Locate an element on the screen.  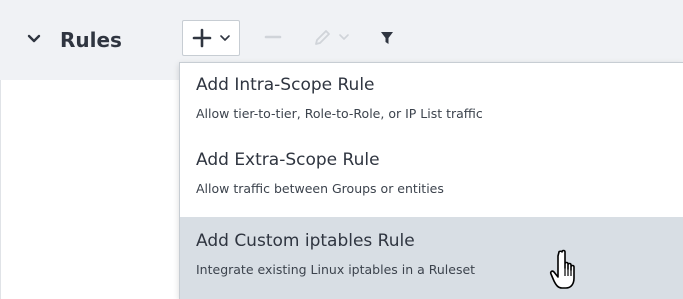
remove-rule-button is located at coordinates (273, 38).